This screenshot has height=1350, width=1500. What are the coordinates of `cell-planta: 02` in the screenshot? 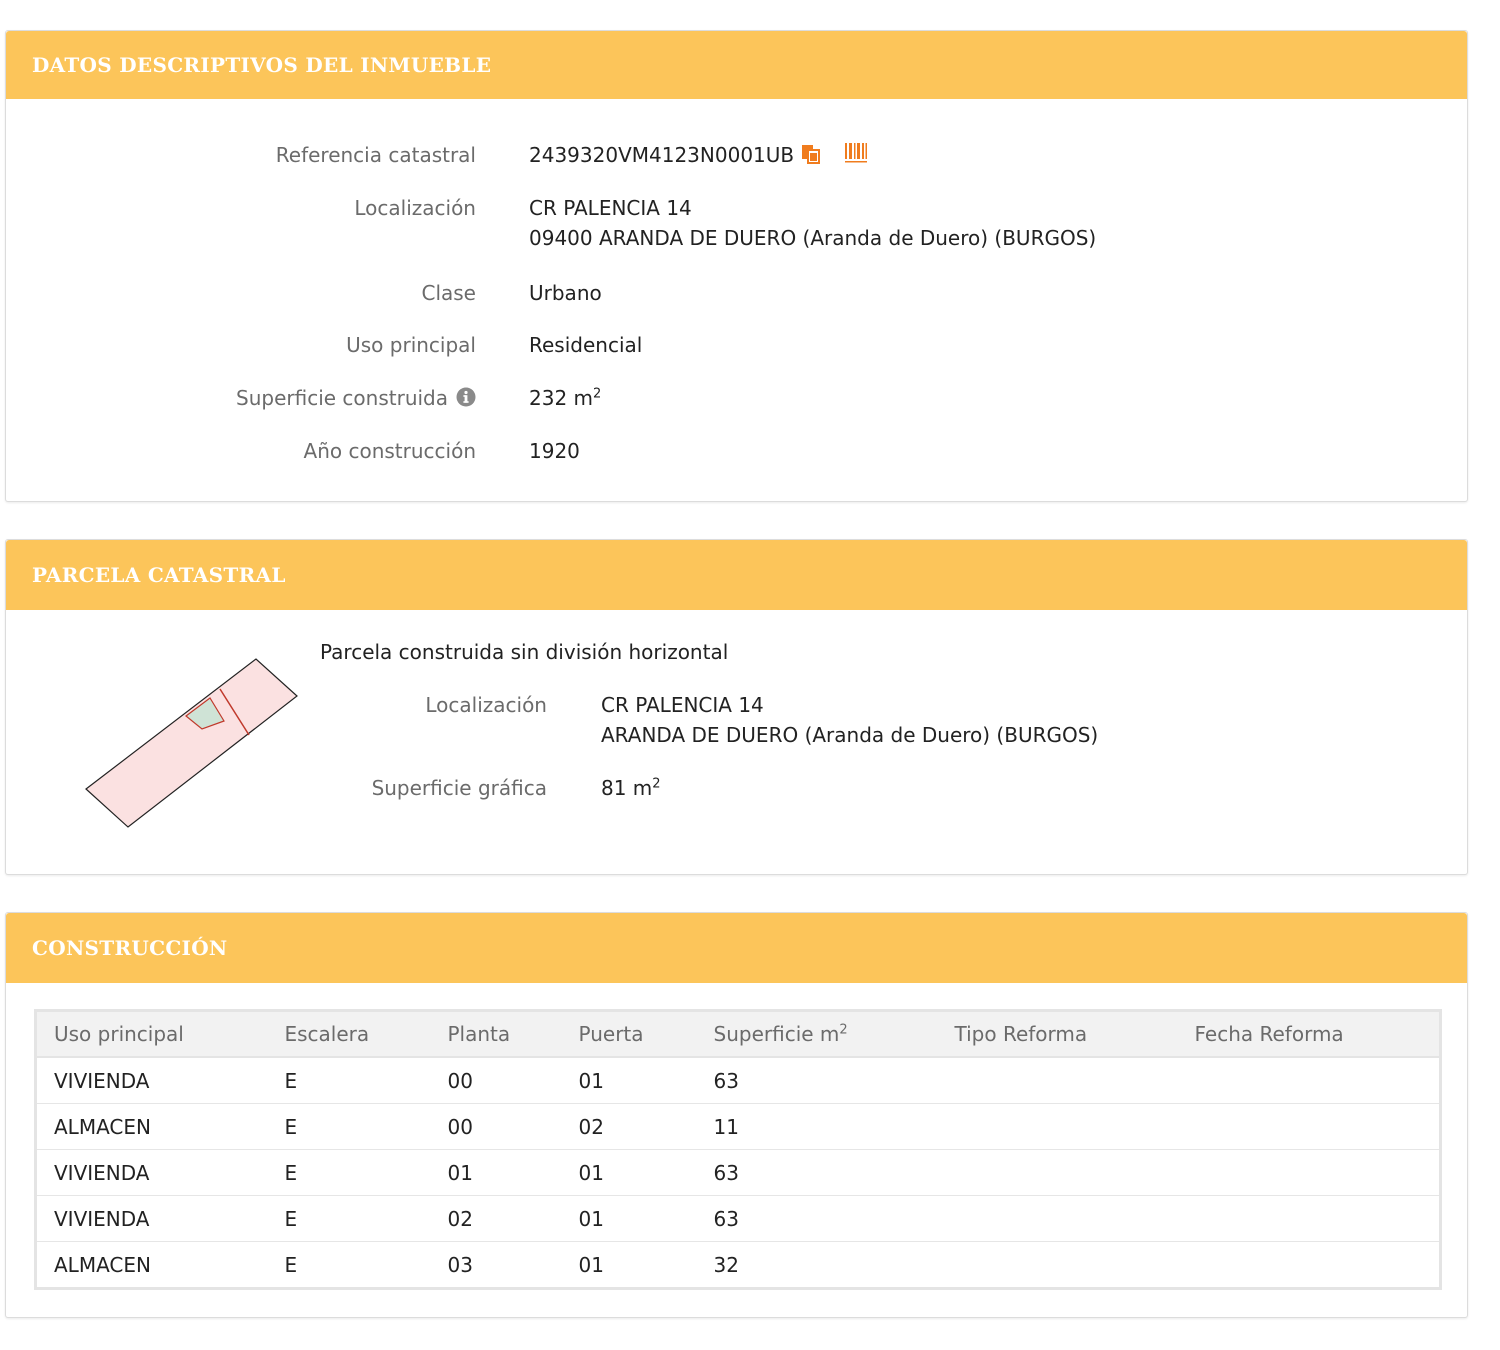 It's located at (496, 1218).